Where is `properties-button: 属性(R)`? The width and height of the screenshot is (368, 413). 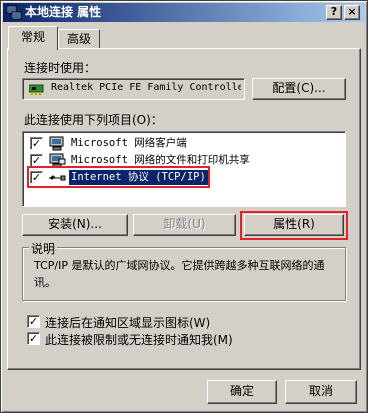
properties-button: 属性(R) is located at coordinates (294, 225).